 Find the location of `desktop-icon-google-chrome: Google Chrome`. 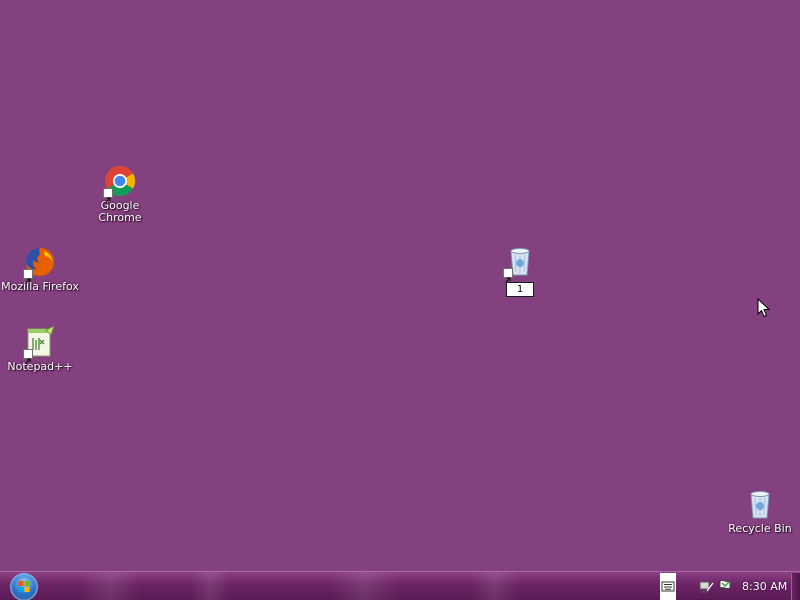

desktop-icon-google-chrome: Google Chrome is located at coordinates (120, 194).